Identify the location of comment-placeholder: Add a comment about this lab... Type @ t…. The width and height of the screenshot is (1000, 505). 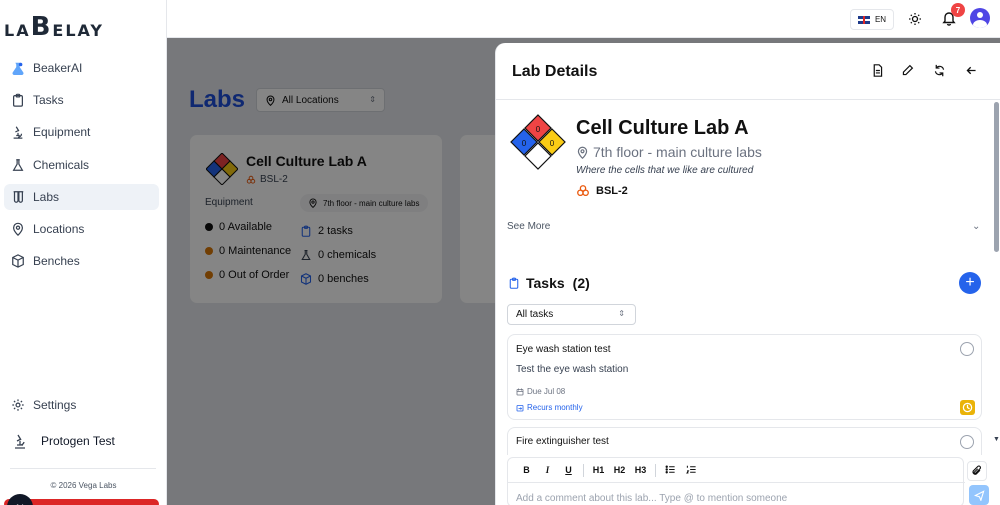
(652, 498).